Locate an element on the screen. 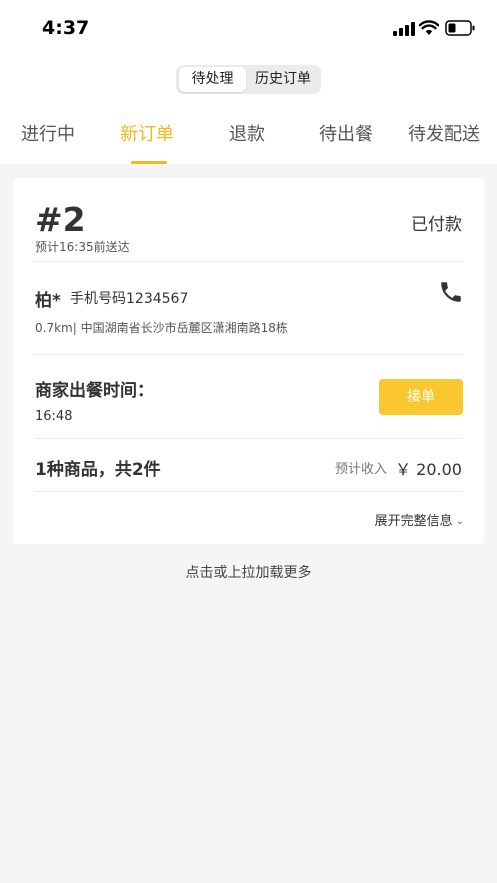 The width and height of the screenshot is (497, 883). income-value: ￥ 20.00 is located at coordinates (428, 469).